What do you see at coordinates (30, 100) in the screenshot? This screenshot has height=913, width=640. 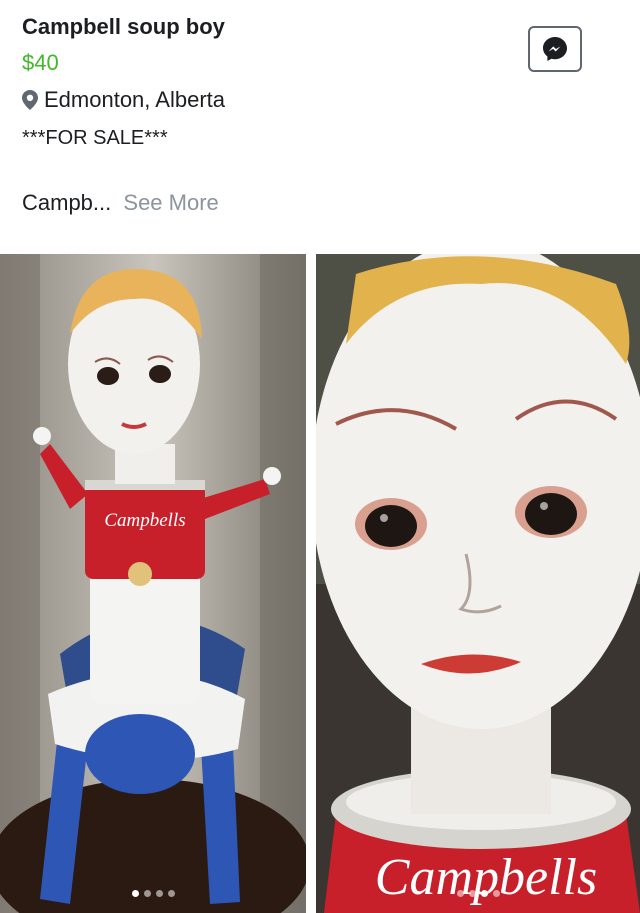 I see `location-pin-icon` at bounding box center [30, 100].